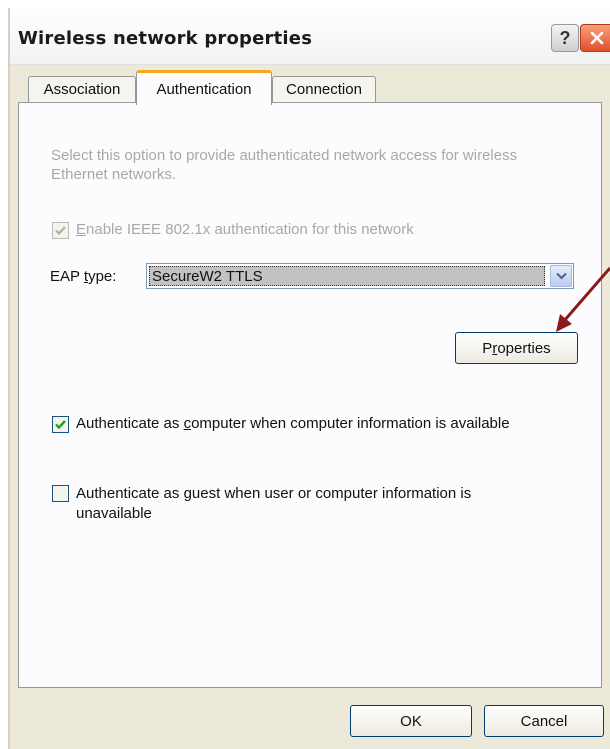 The height and width of the screenshot is (749, 610). I want to click on cancel-button-label: Cancel, so click(544, 721).